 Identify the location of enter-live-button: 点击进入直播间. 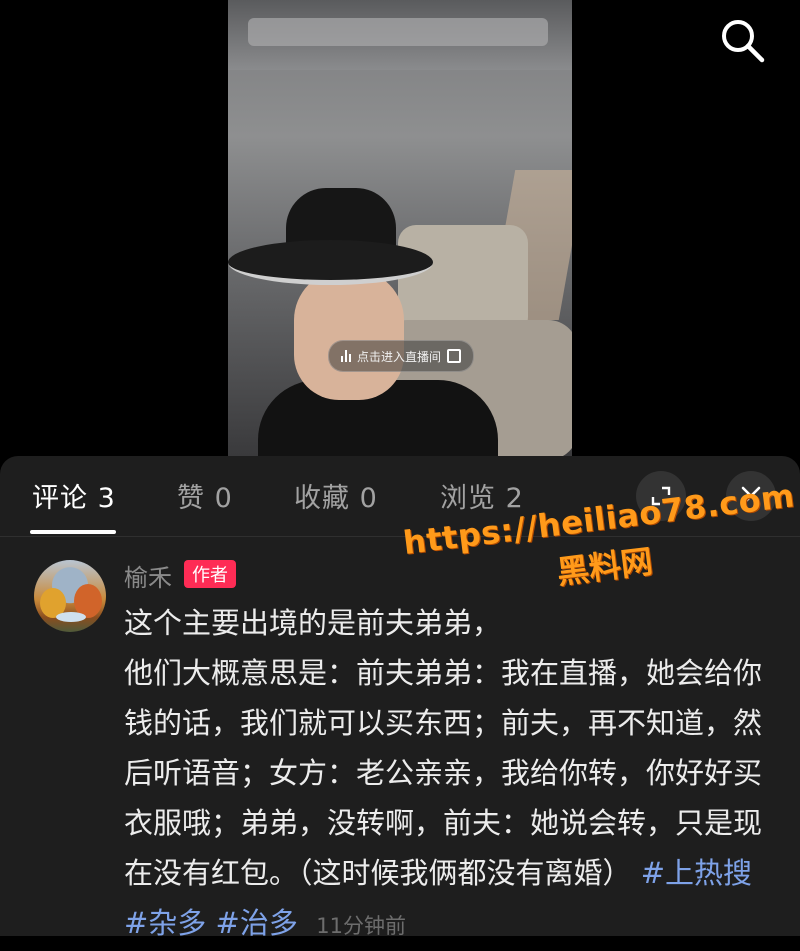
(401, 356).